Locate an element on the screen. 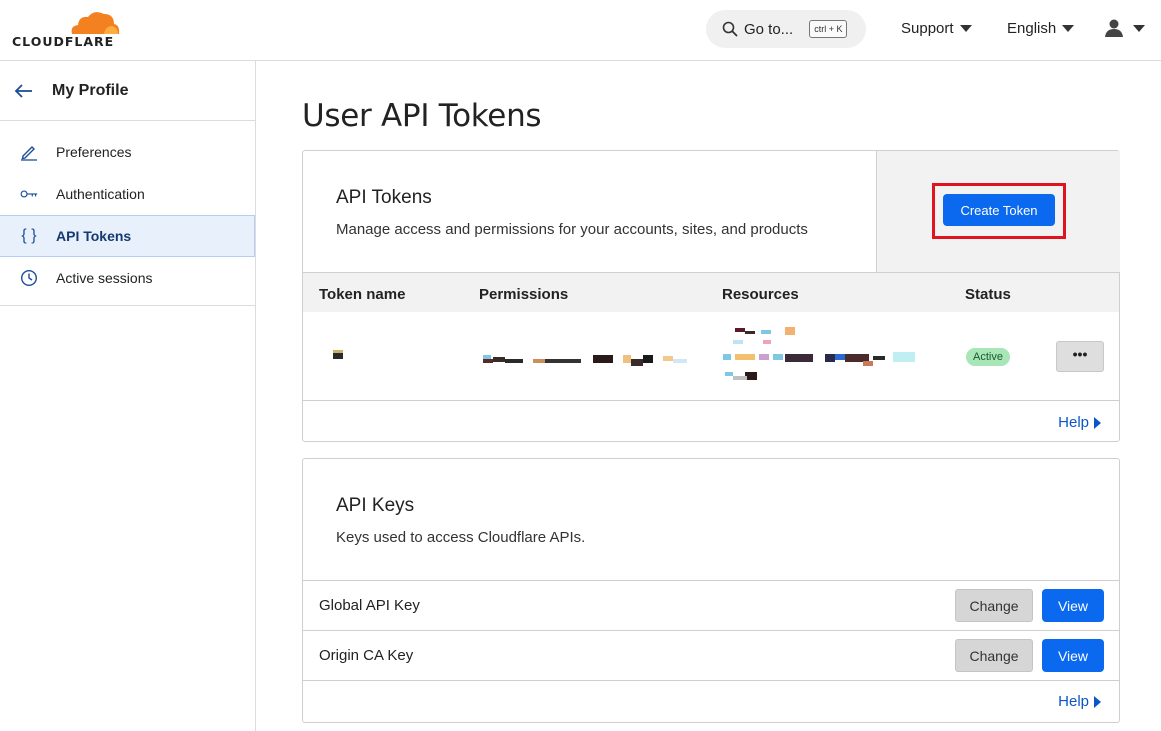 The height and width of the screenshot is (731, 1161). shortcut-hint: ctrl + K is located at coordinates (828, 29).